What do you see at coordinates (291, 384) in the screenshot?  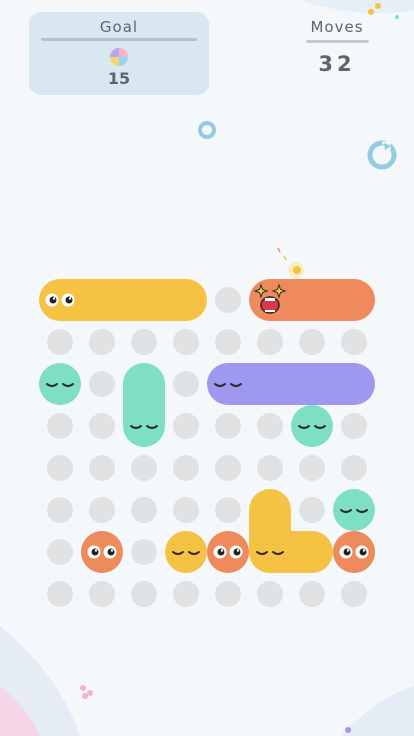 I see `purple-blob-piece` at bounding box center [291, 384].